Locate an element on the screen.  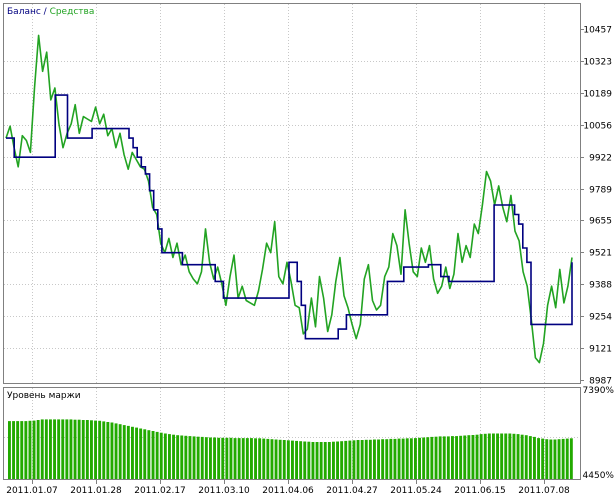
y-tick-label: 9655 is located at coordinates (600, 222).